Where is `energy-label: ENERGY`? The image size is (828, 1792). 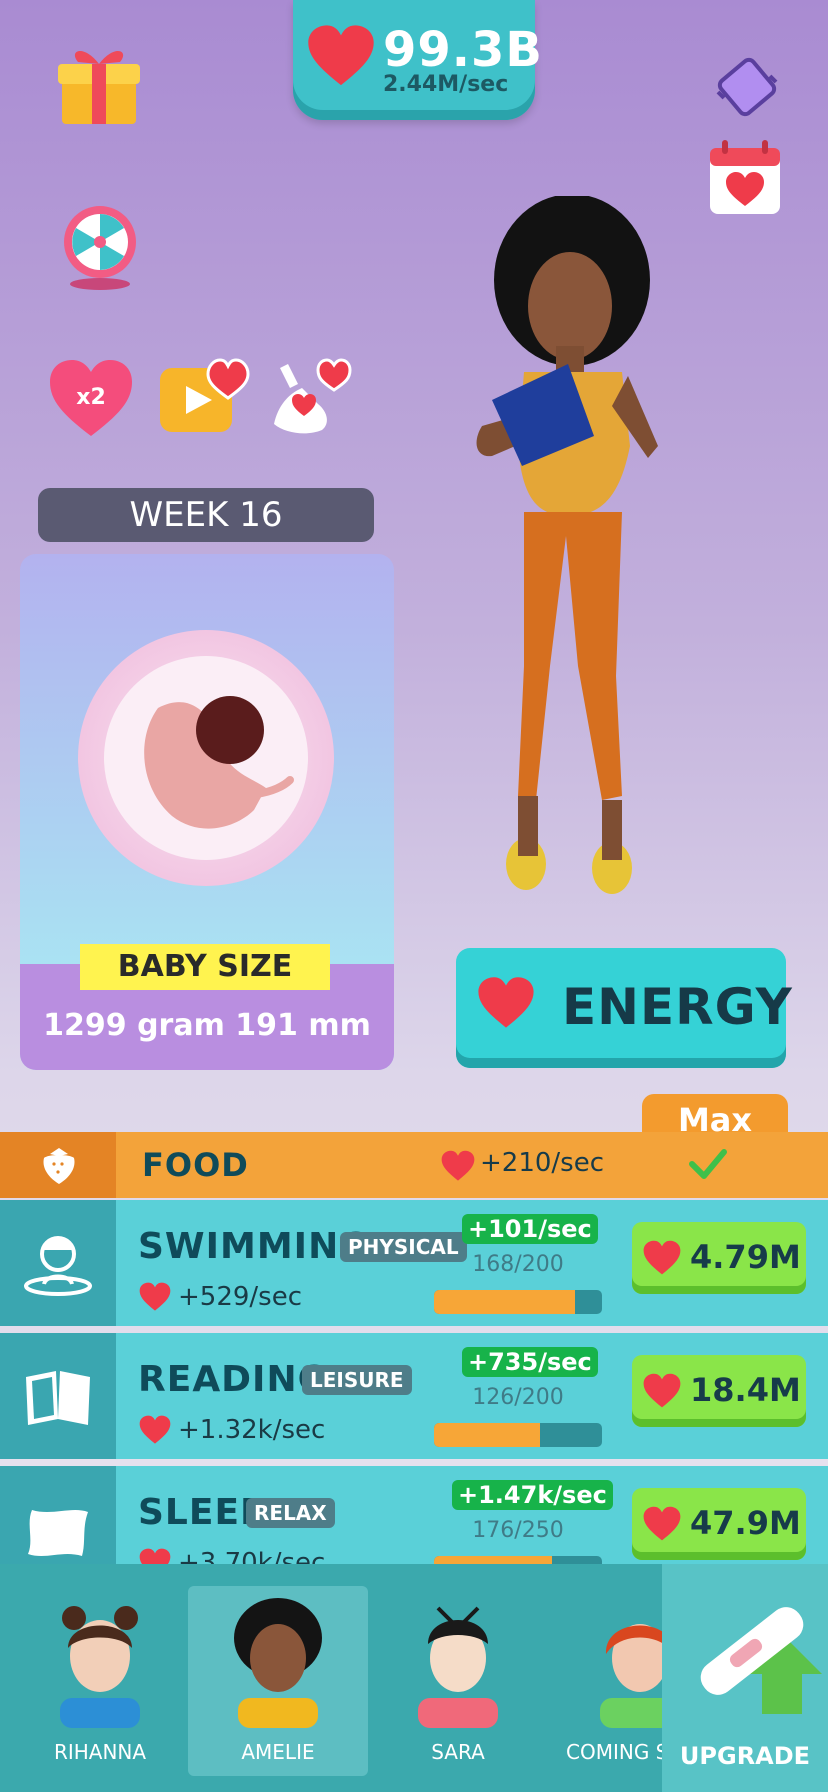 energy-label: ENERGY is located at coordinates (677, 1007).